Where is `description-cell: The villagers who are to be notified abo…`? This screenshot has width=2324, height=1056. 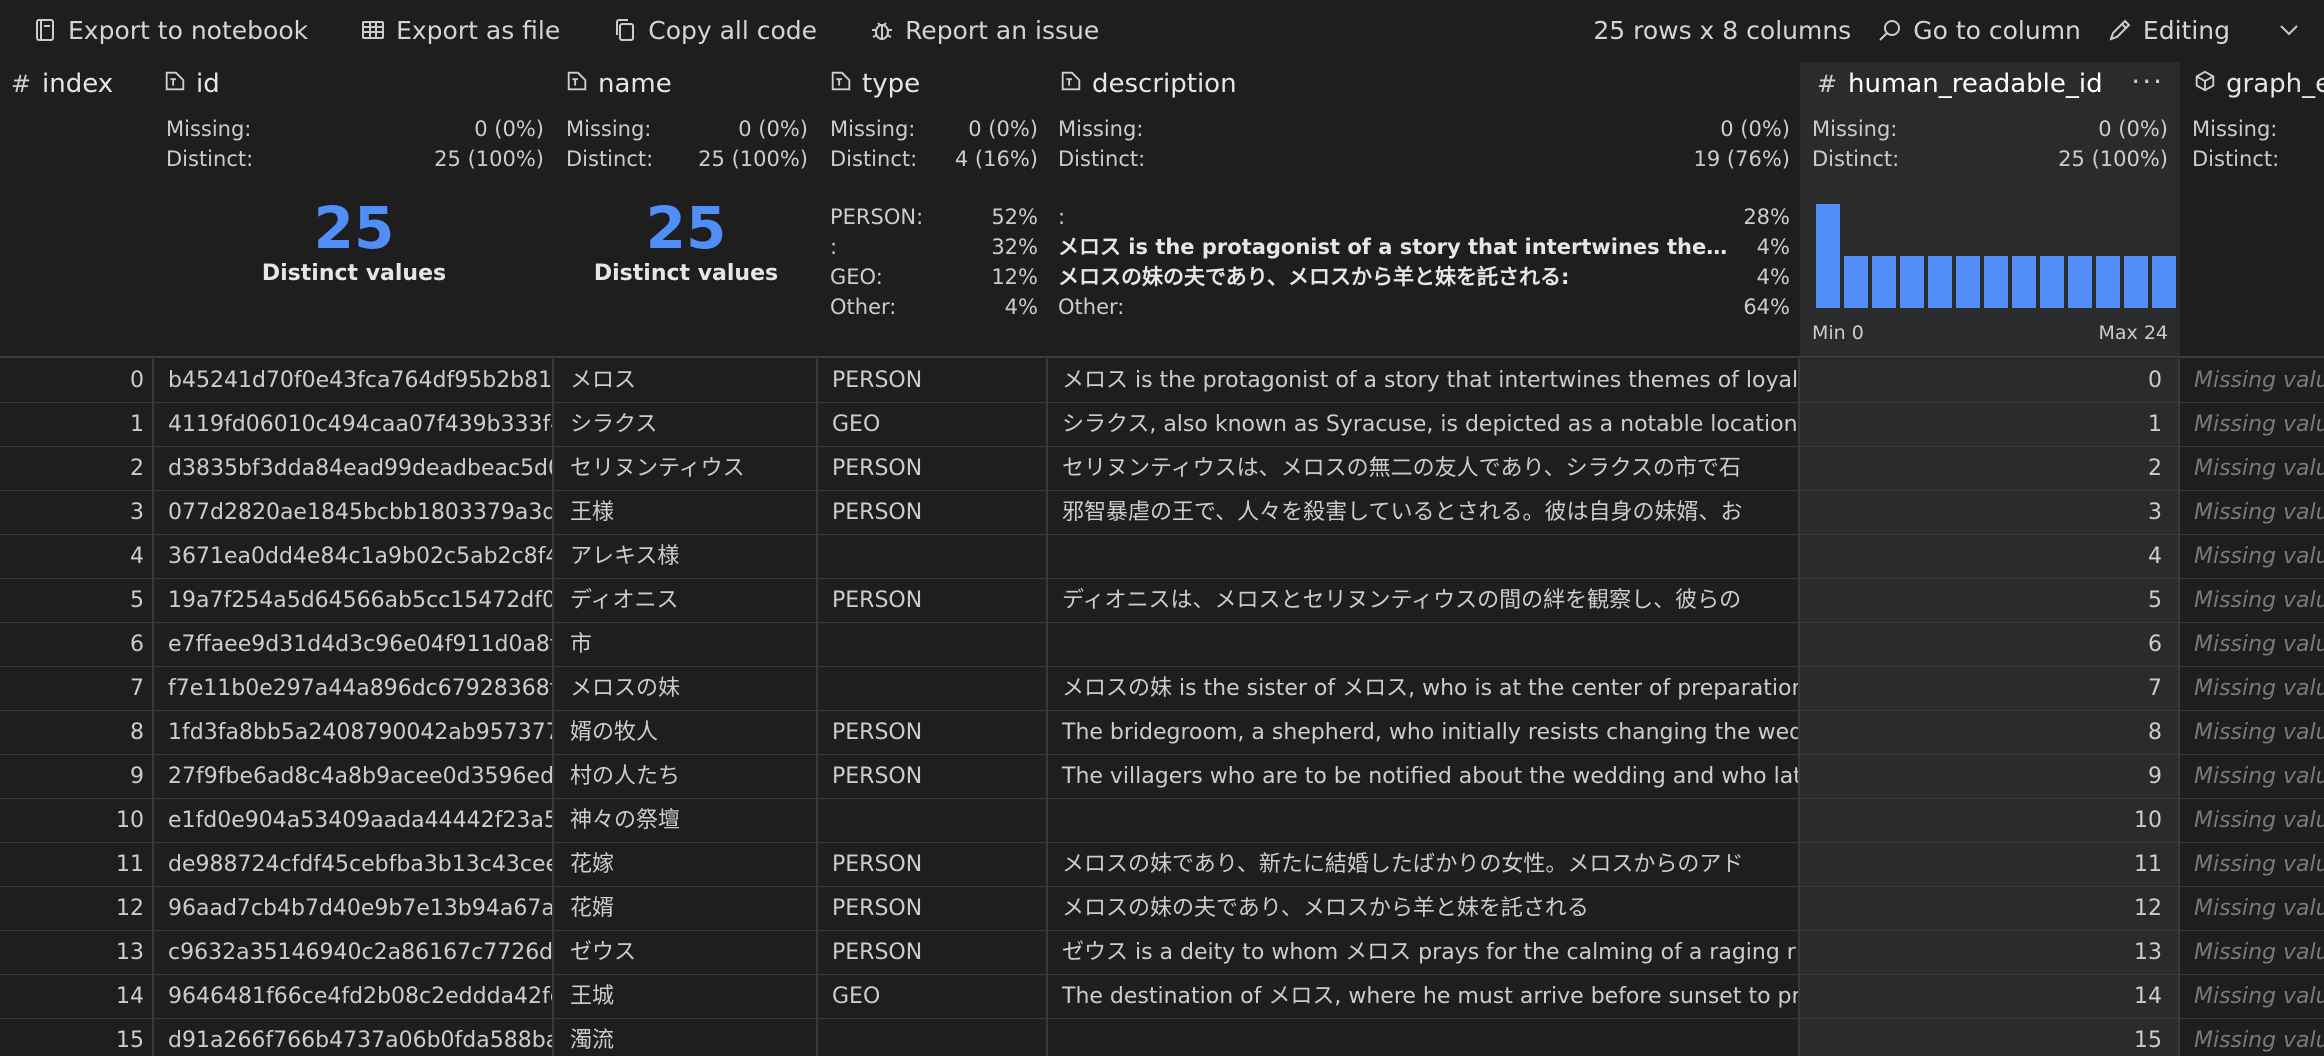 description-cell: The villagers who are to be notified abo… is located at coordinates (1424, 776).